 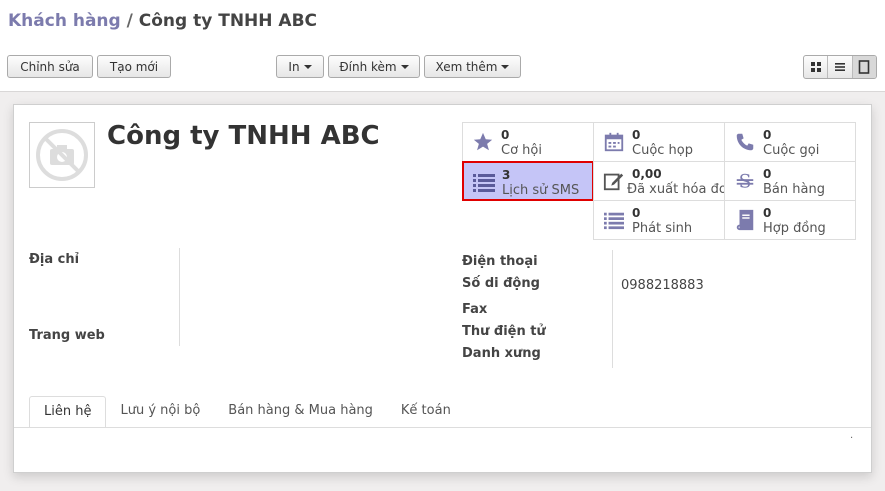 I want to click on form-icon, so click(x=864, y=67).